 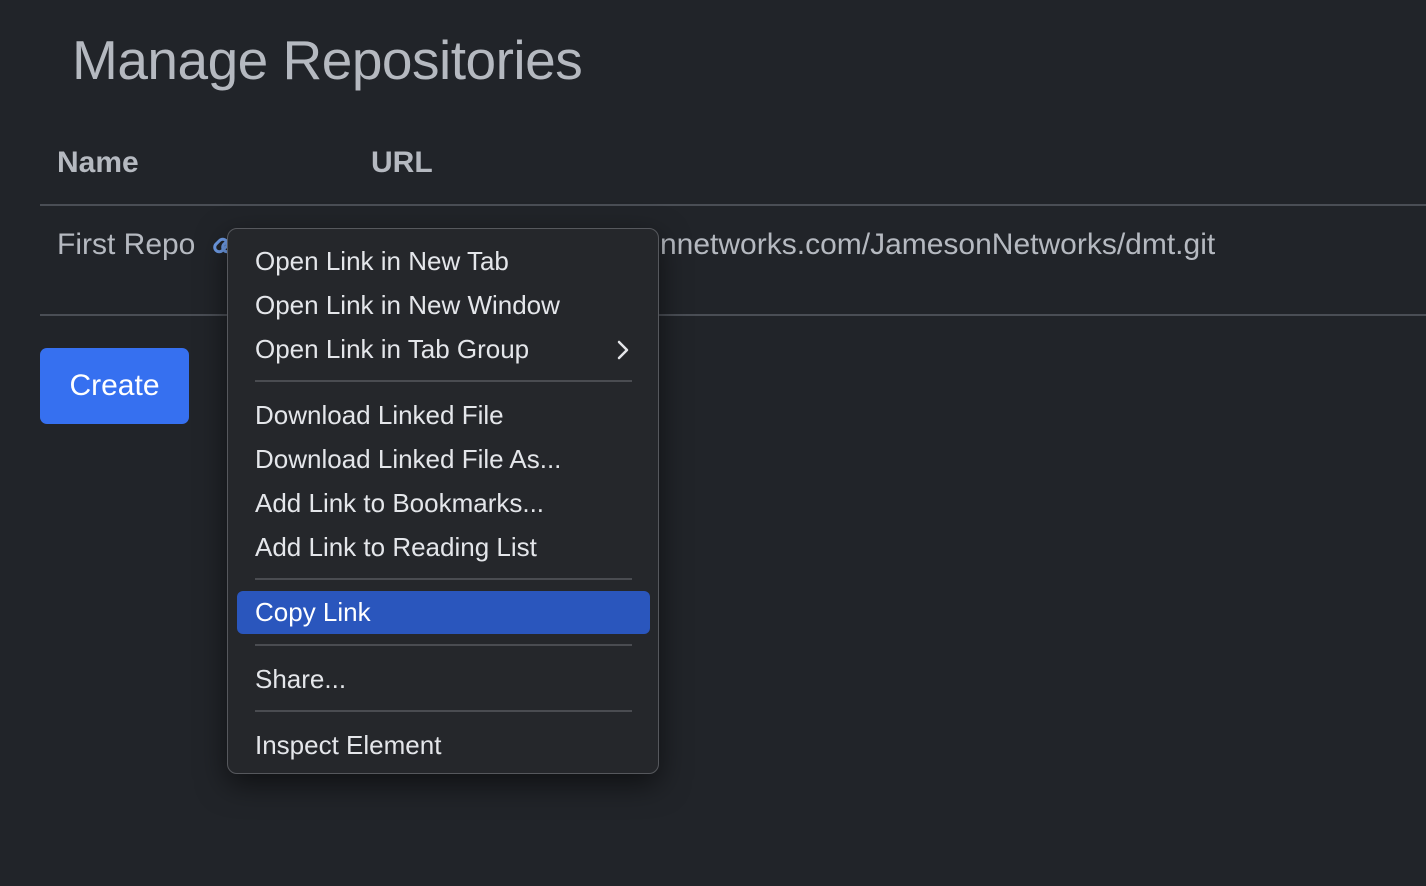 I want to click on menu-item-label: Copy Link, so click(x=313, y=612).